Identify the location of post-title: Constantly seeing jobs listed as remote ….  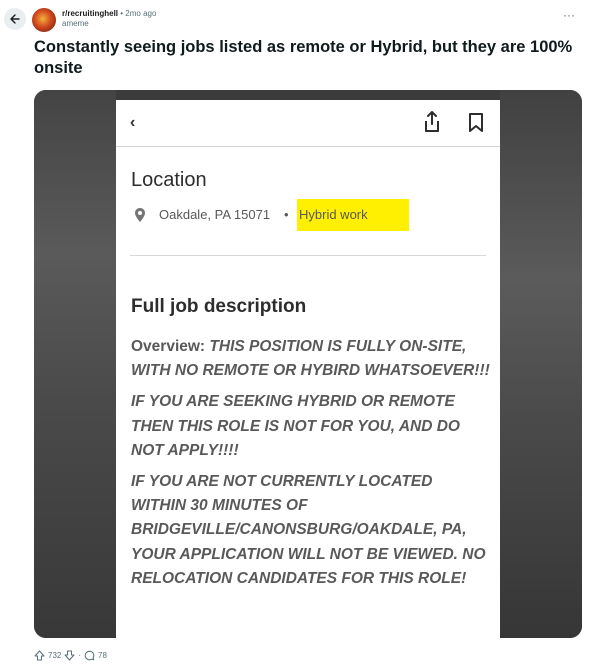
(303, 57).